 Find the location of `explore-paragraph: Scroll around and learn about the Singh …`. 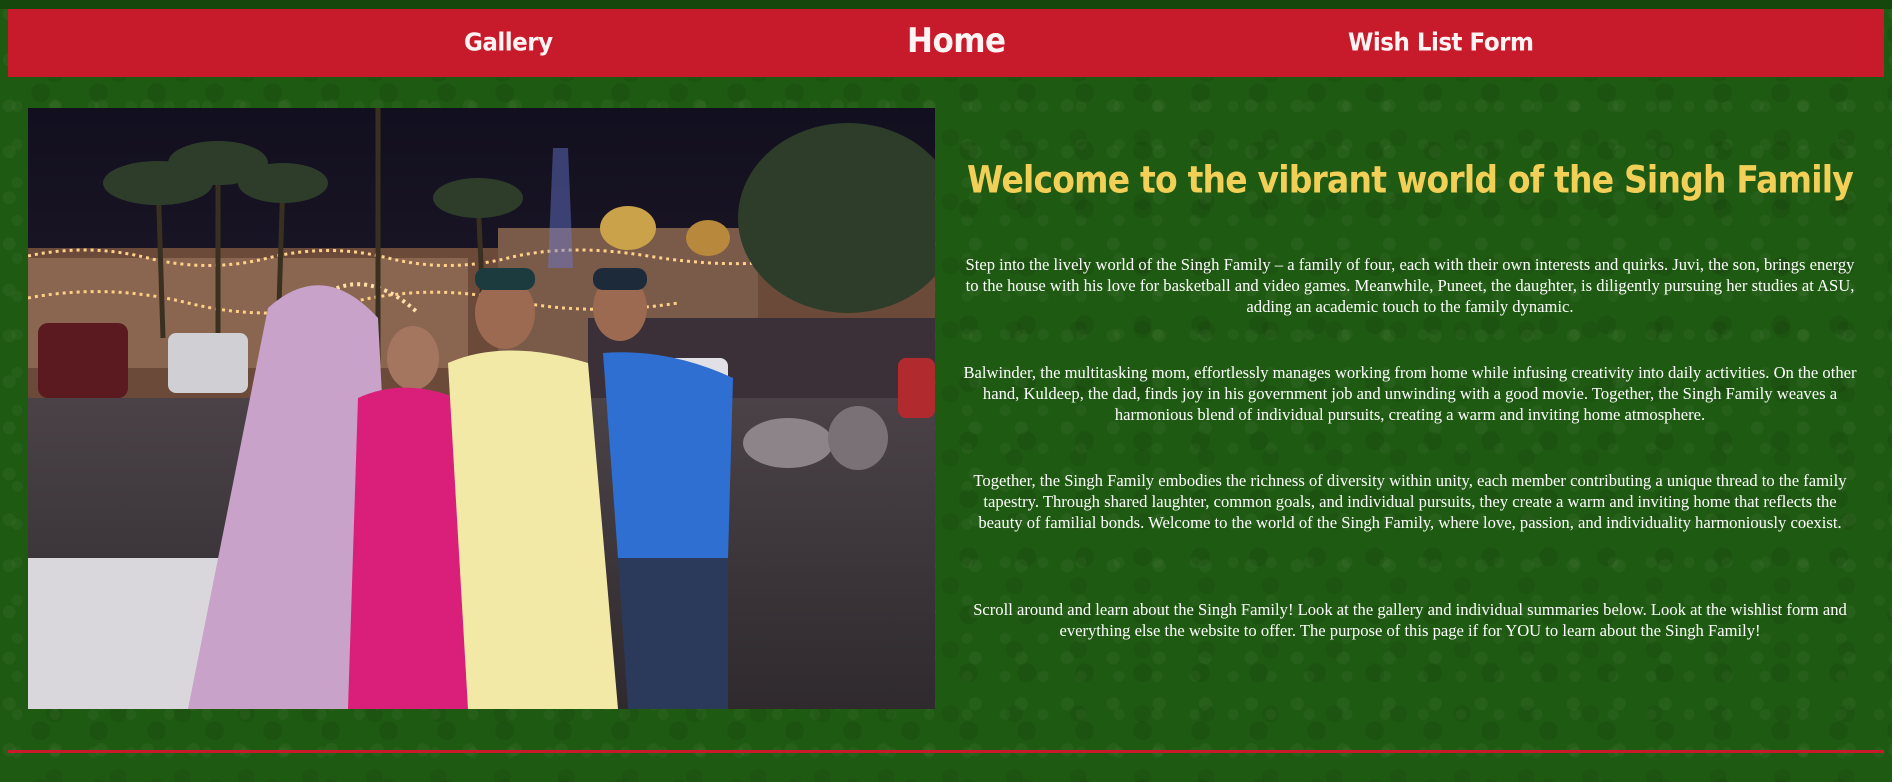

explore-paragraph: Scroll around and learn about the Singh … is located at coordinates (1410, 619).